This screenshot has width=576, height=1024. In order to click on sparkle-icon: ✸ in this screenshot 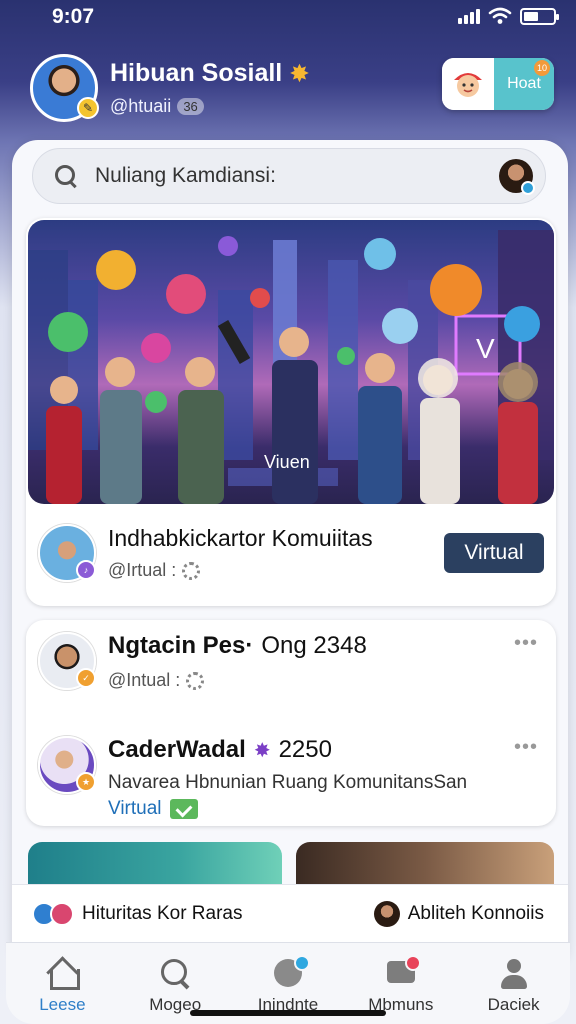, I will do `click(299, 73)`.